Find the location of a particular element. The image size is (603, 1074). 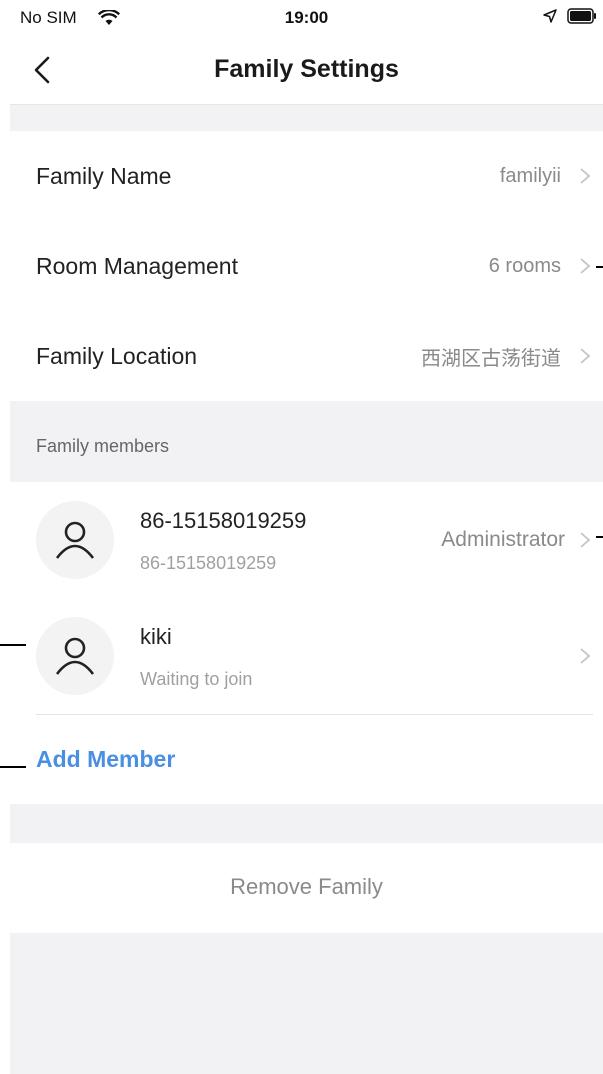

status-indicators is located at coordinates (570, 16).